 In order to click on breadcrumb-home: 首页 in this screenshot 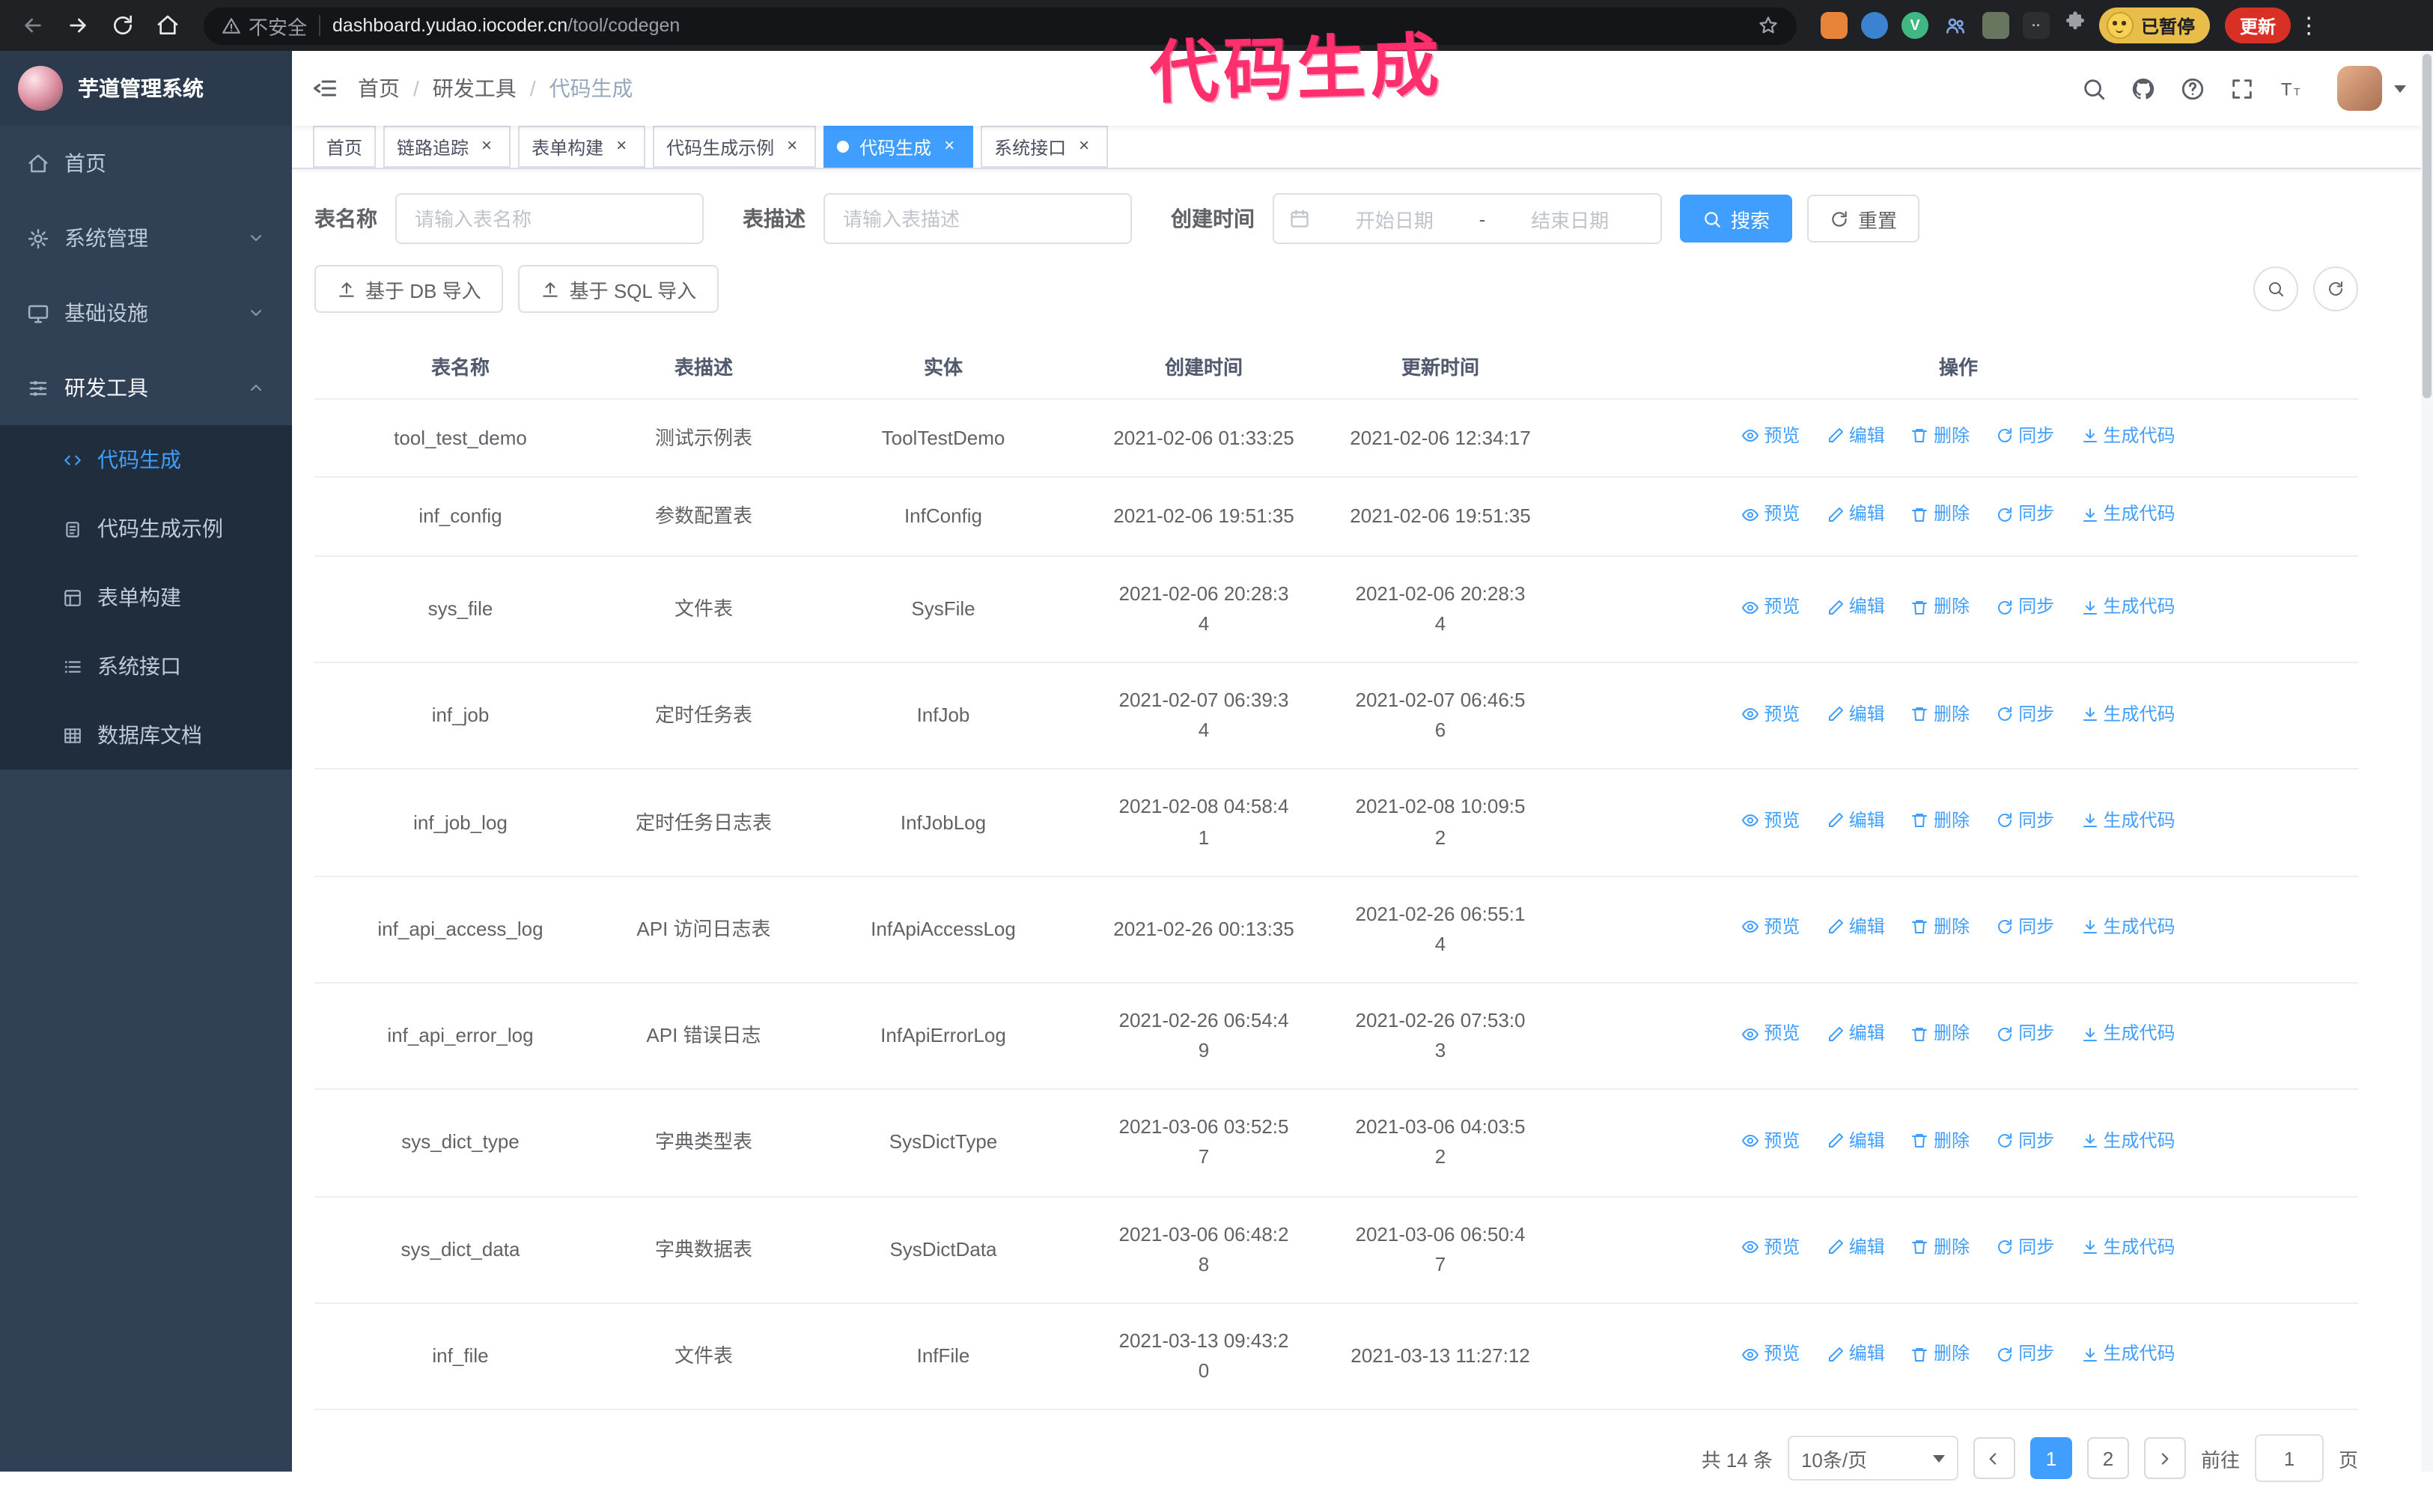, I will do `click(379, 88)`.